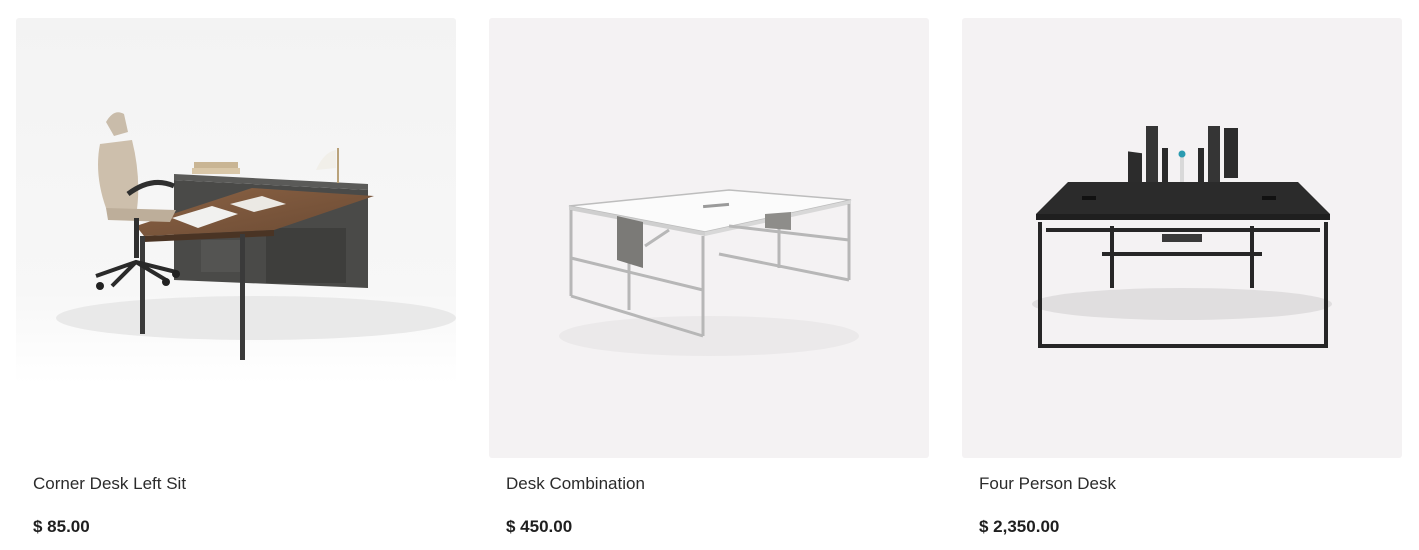 This screenshot has width=1419, height=550. Describe the element at coordinates (539, 526) in the screenshot. I see `product-price: $ 450.00` at that location.